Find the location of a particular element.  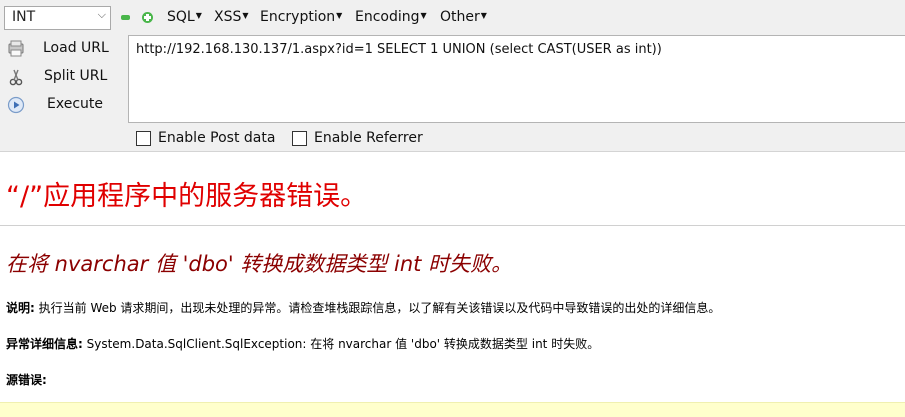

error-description-label: 说明: is located at coordinates (20, 308).